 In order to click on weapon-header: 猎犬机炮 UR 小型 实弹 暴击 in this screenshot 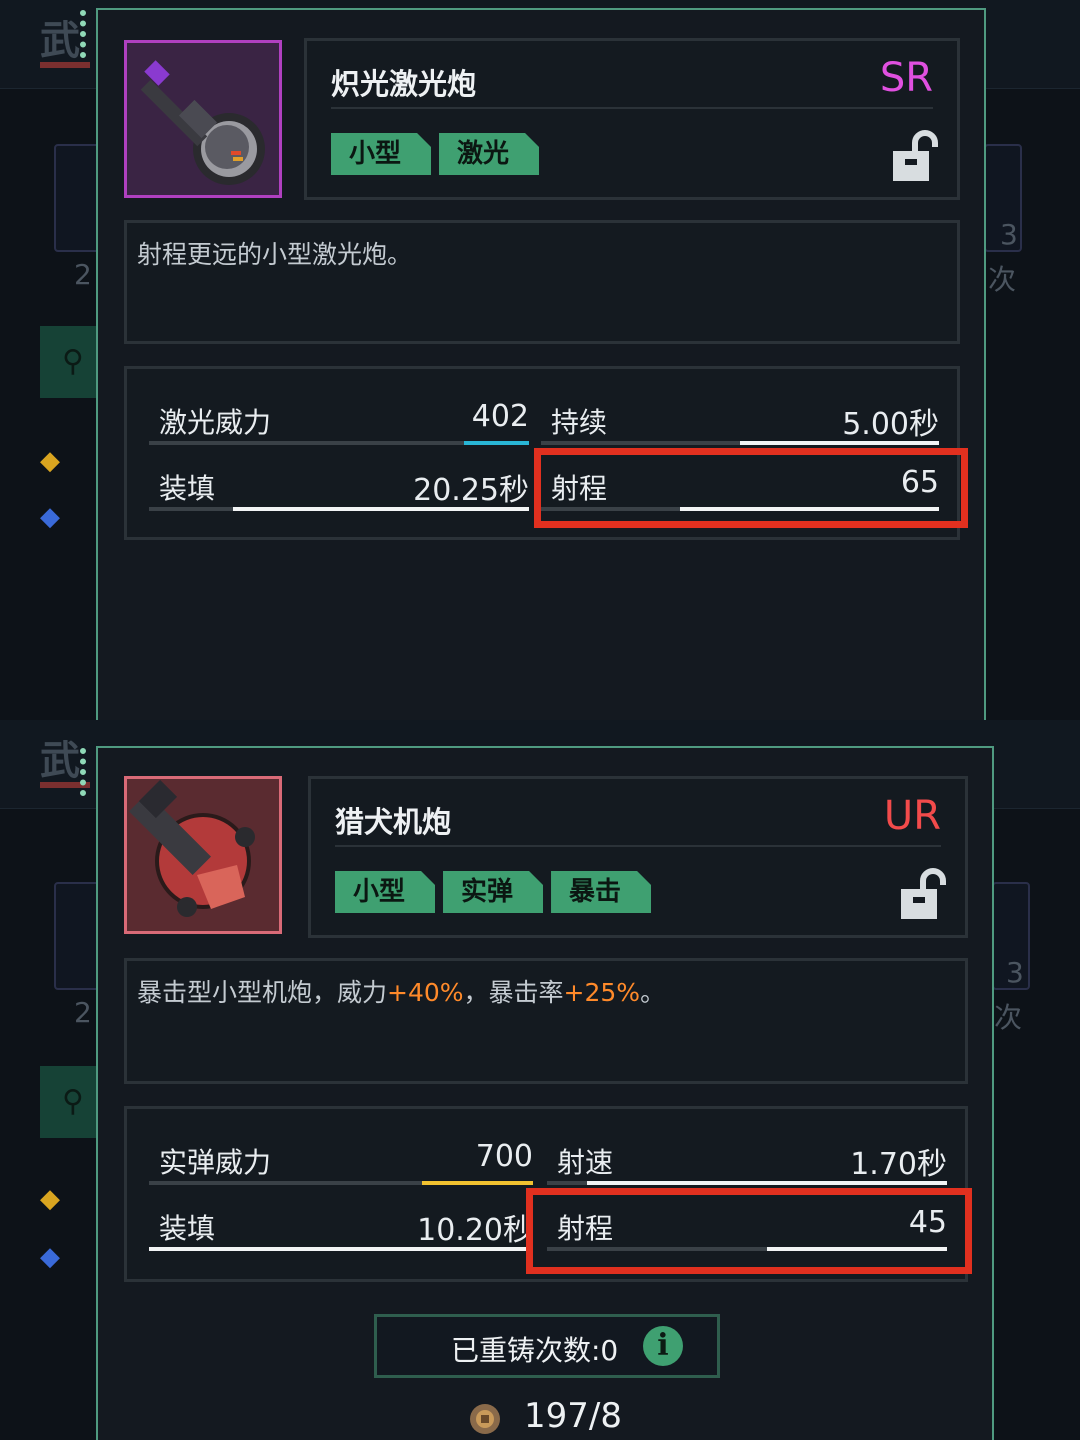, I will do `click(638, 857)`.